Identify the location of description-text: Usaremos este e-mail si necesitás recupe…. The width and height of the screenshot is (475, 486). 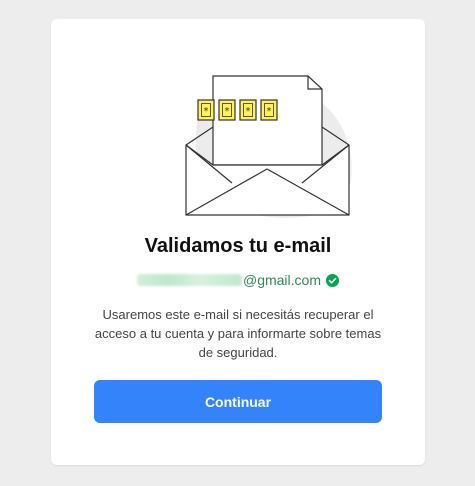
(238, 333).